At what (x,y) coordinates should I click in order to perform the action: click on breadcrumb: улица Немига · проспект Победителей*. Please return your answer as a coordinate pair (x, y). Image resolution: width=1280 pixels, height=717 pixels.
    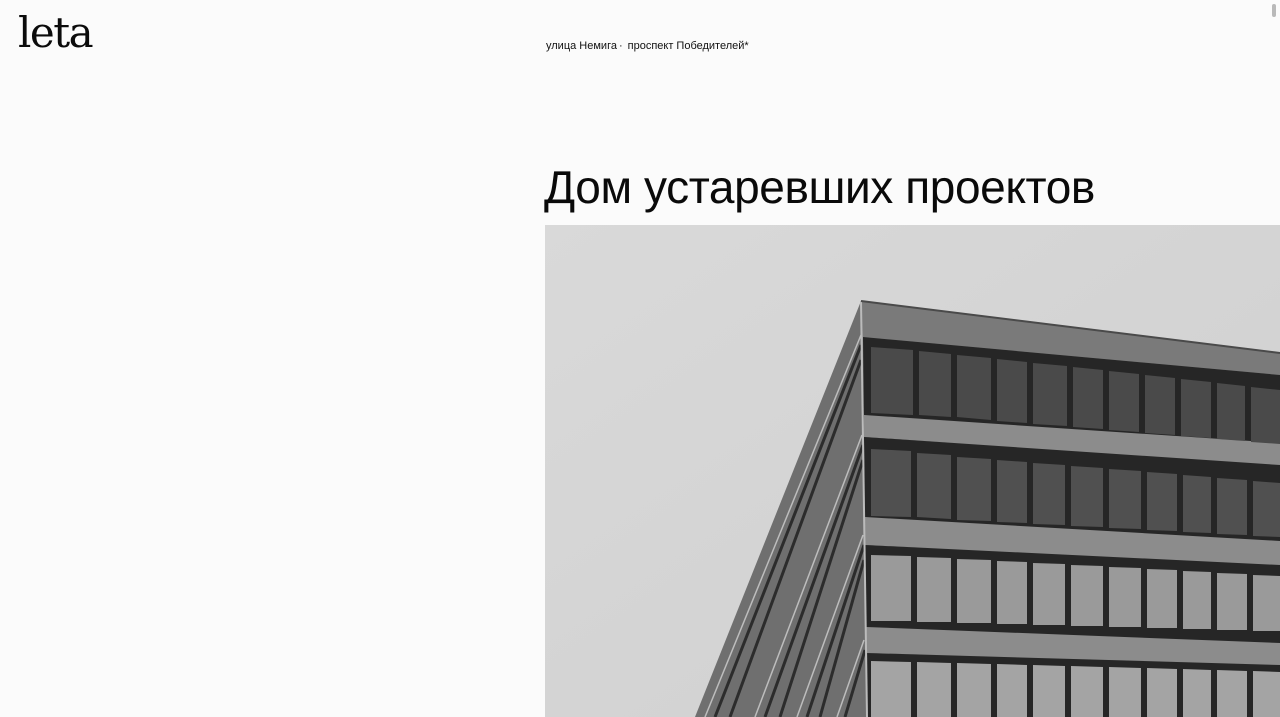
    Looking at the image, I should click on (647, 46).